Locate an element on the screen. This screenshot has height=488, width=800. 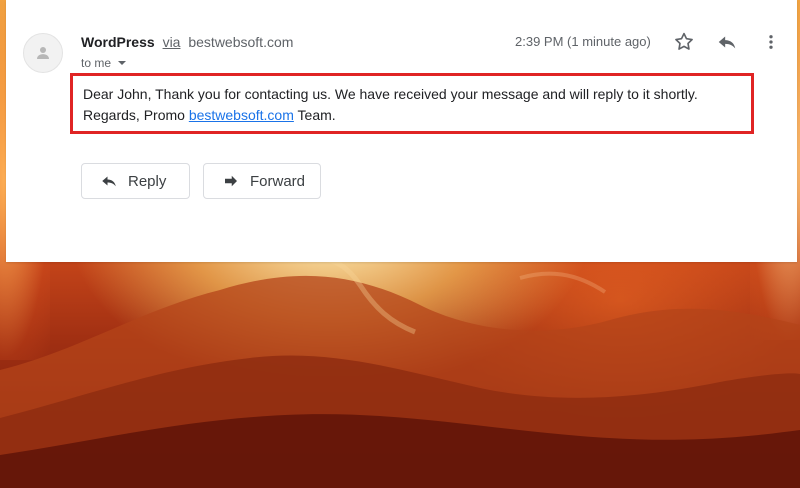
timestamp: 2:39 PM (1 minute ago) is located at coordinates (583, 41).